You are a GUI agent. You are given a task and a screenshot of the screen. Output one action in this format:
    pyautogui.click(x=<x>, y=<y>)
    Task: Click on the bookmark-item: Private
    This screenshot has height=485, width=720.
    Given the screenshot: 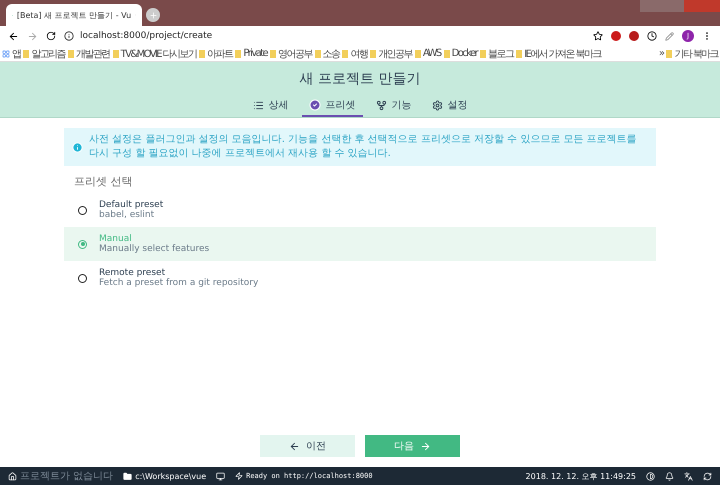 What is the action you would take?
    pyautogui.click(x=251, y=53)
    